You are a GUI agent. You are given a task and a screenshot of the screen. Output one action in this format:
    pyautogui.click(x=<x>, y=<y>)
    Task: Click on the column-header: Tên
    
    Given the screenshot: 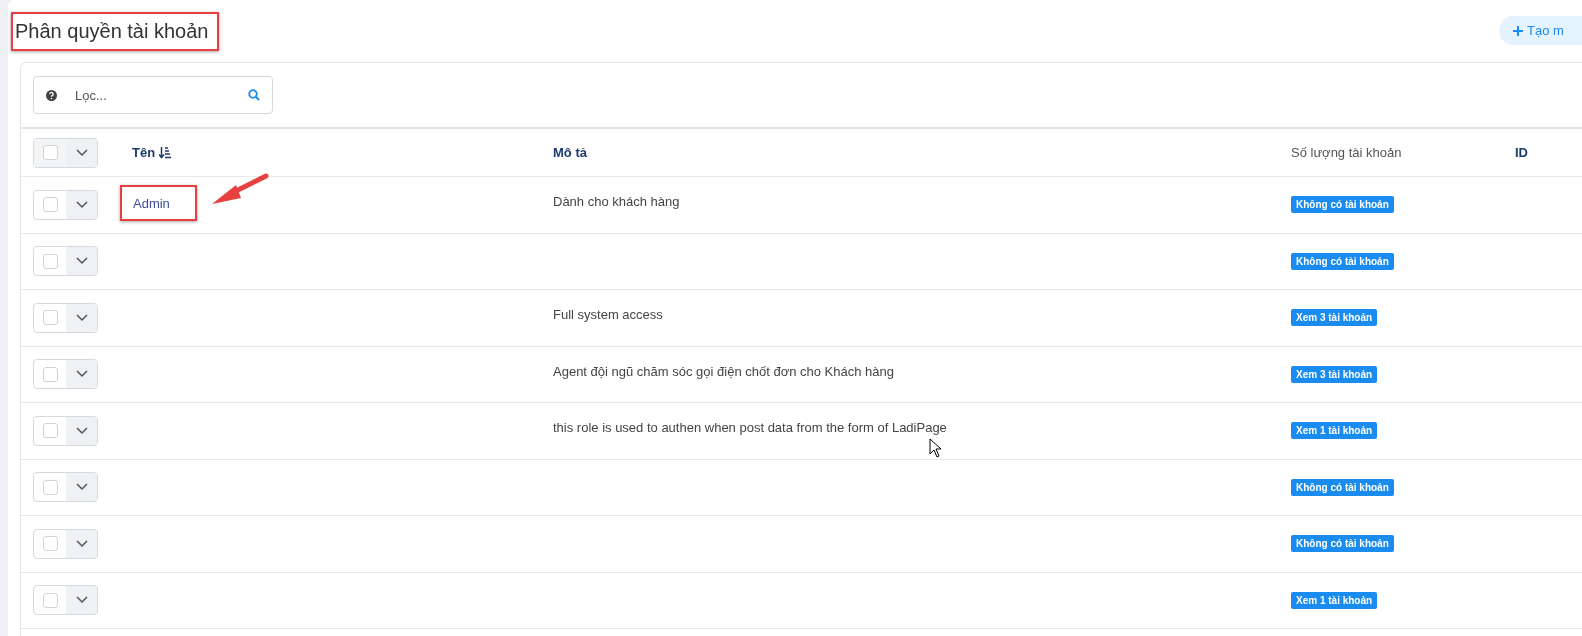 What is the action you would take?
    pyautogui.click(x=152, y=152)
    